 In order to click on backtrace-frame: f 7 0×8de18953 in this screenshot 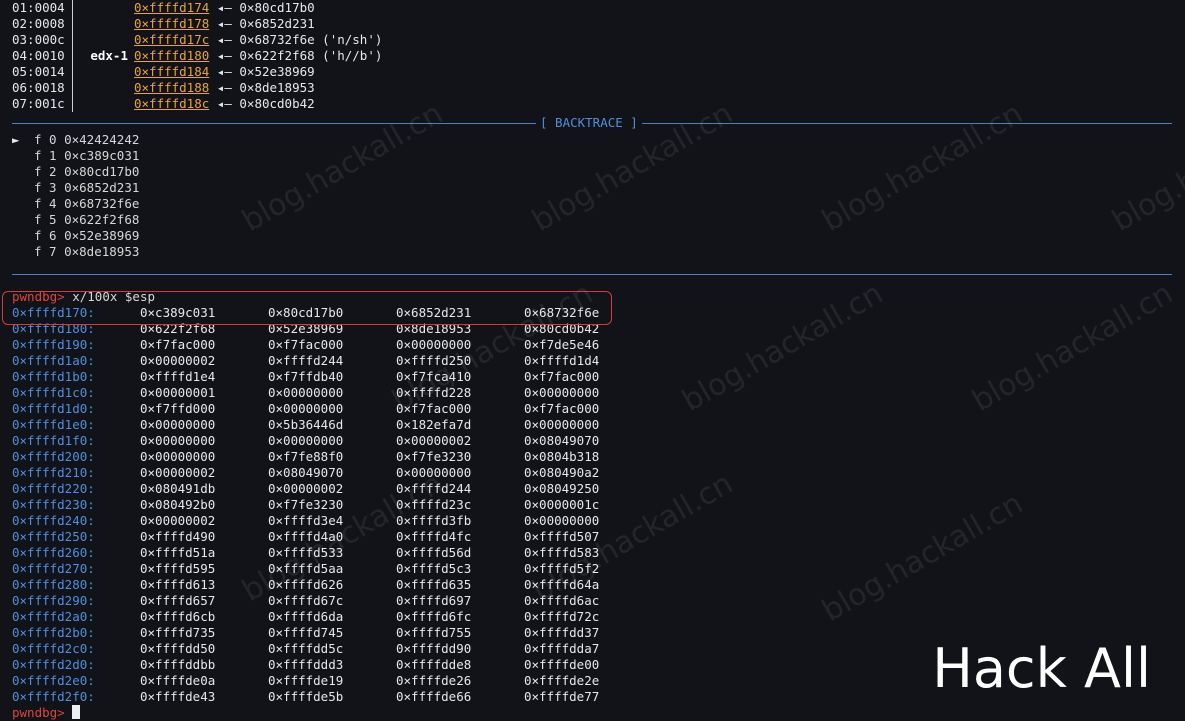, I will do `click(87, 251)`.